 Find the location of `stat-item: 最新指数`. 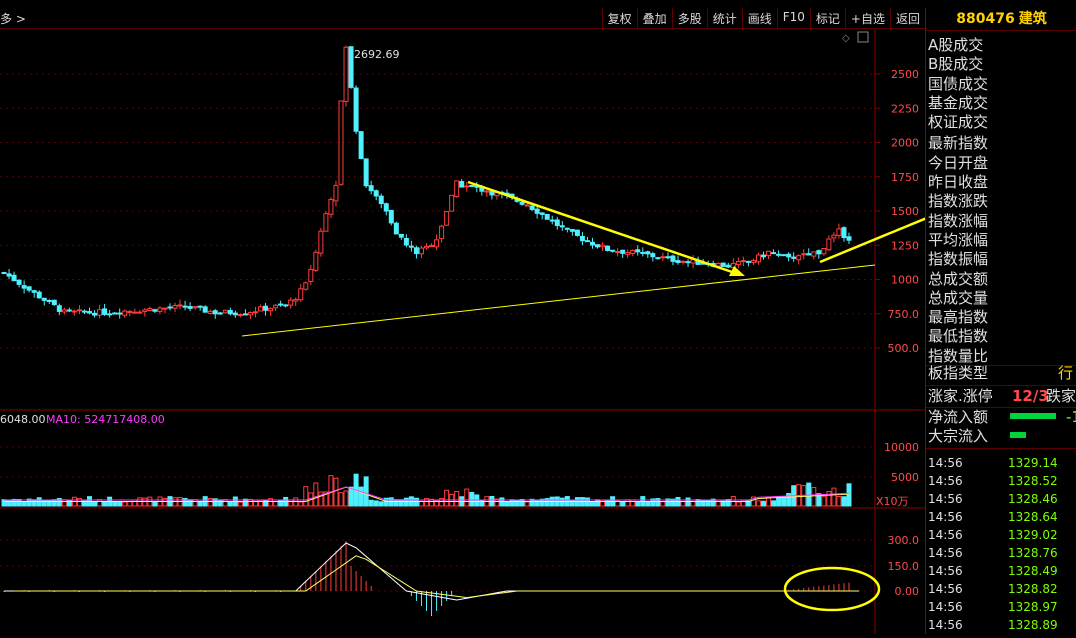

stat-item: 最新指数 is located at coordinates (958, 143).